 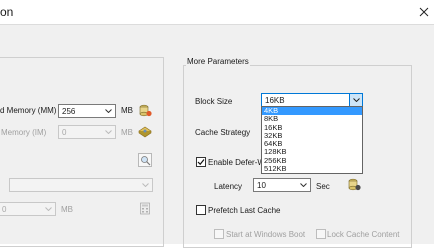 What do you see at coordinates (219, 234) in the screenshot?
I see `start-boot-checkbox` at bounding box center [219, 234].